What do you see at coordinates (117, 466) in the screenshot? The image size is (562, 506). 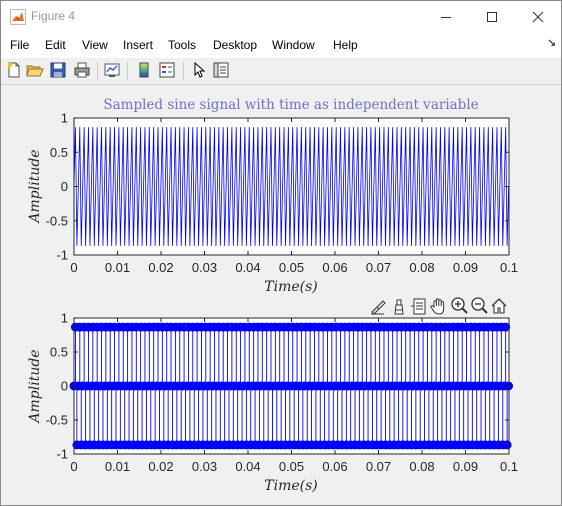 I see `bottom-x-tick-label: 0.01` at bounding box center [117, 466].